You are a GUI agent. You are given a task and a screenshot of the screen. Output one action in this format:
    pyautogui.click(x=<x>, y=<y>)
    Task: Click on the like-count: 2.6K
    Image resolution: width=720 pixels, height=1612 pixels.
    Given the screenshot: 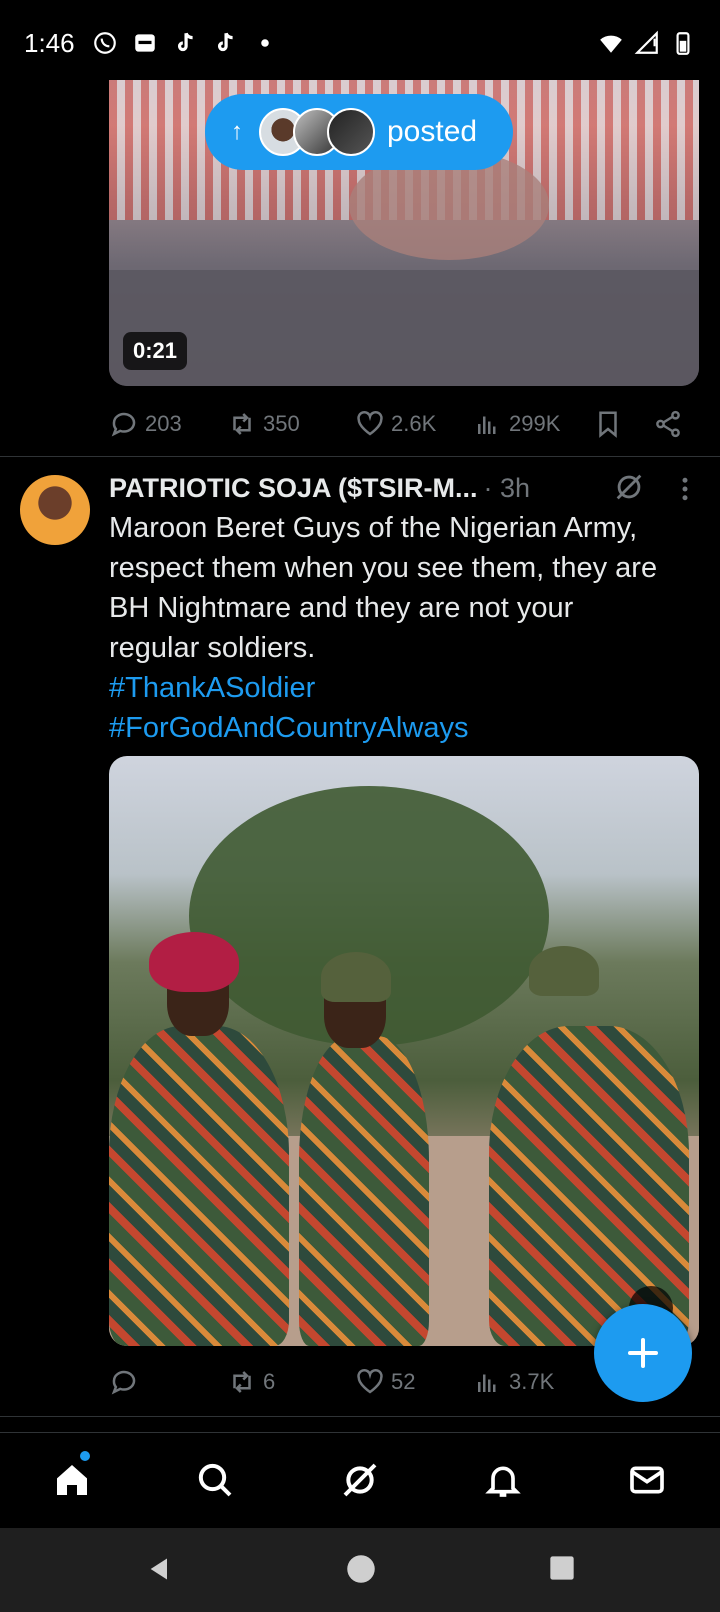 What is the action you would take?
    pyautogui.click(x=414, y=423)
    